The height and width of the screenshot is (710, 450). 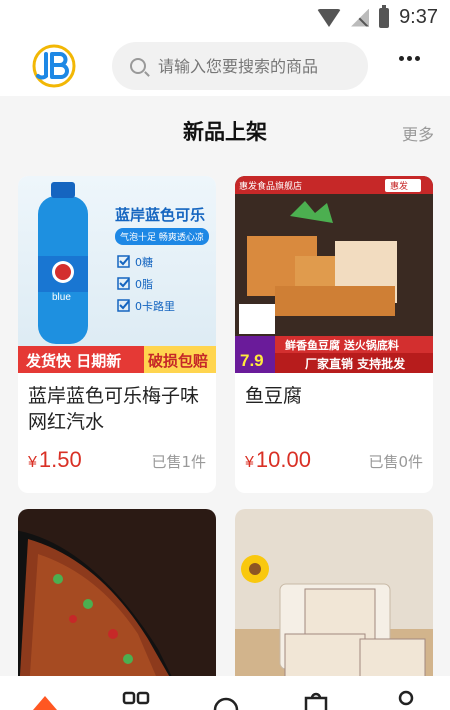 What do you see at coordinates (226, 701) in the screenshot?
I see `discover-icon` at bounding box center [226, 701].